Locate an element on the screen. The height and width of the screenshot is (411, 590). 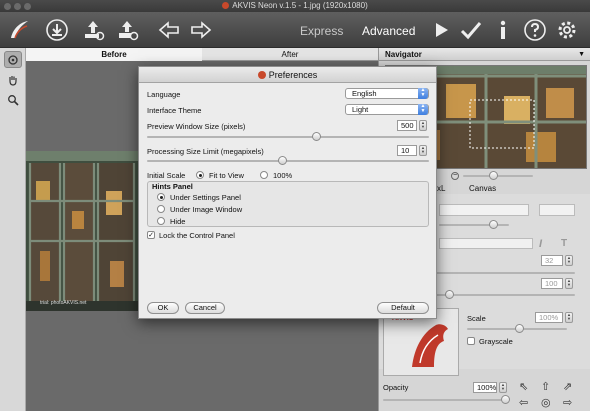
minimize-window-button is located at coordinates (17, 6).